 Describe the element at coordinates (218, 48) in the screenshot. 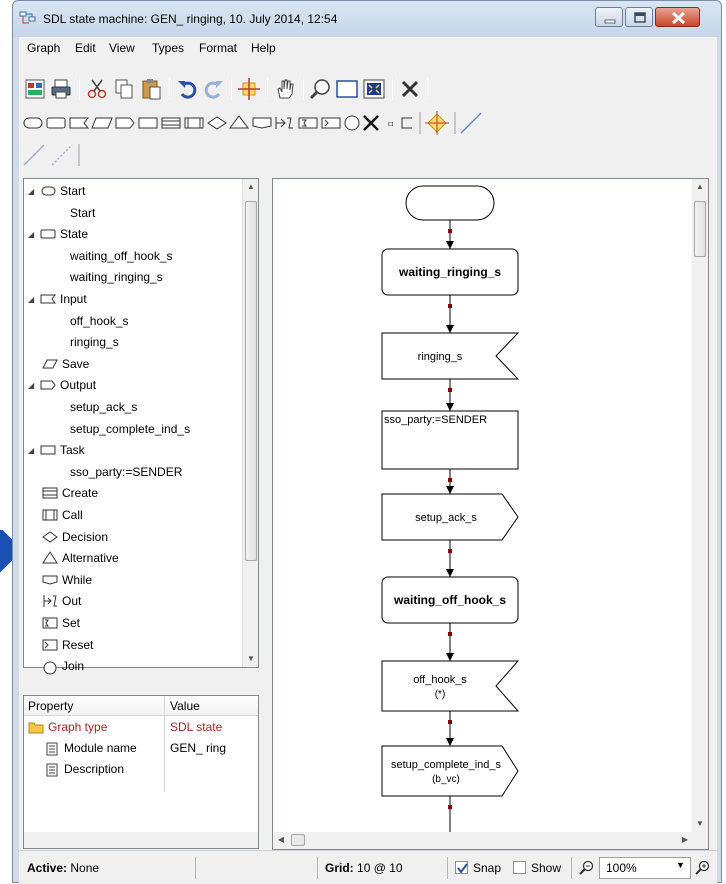

I see `menu-format: Format` at that location.